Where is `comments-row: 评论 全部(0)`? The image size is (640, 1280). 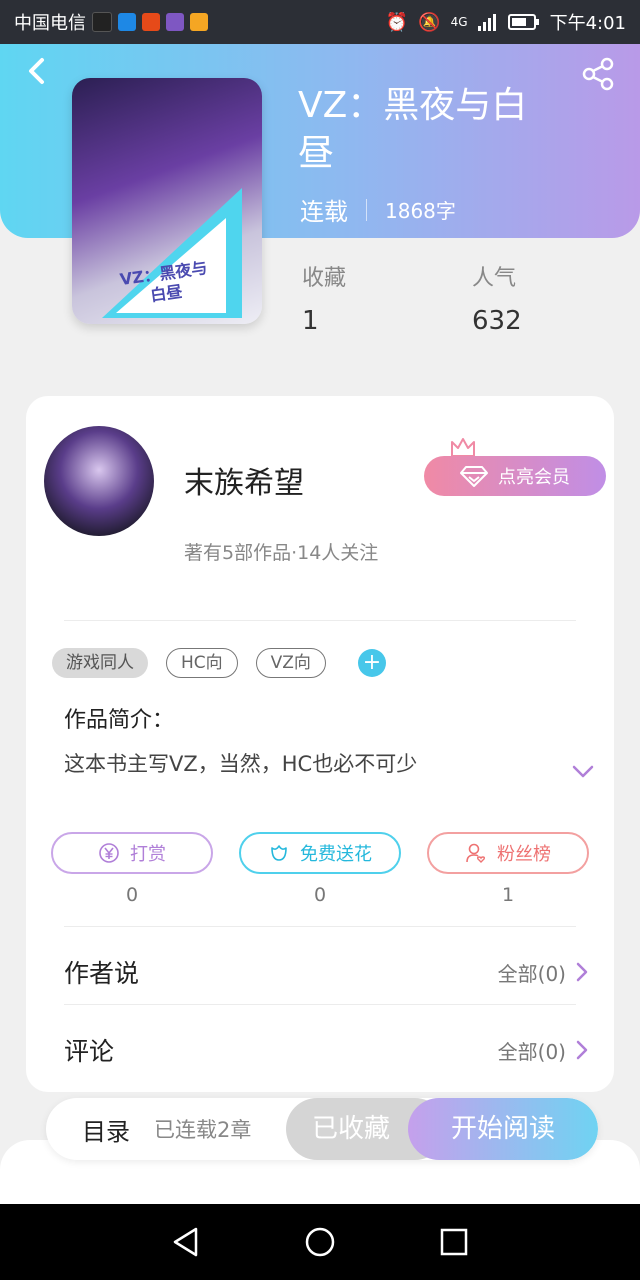
comments-row: 评论 全部(0) is located at coordinates (326, 1050).